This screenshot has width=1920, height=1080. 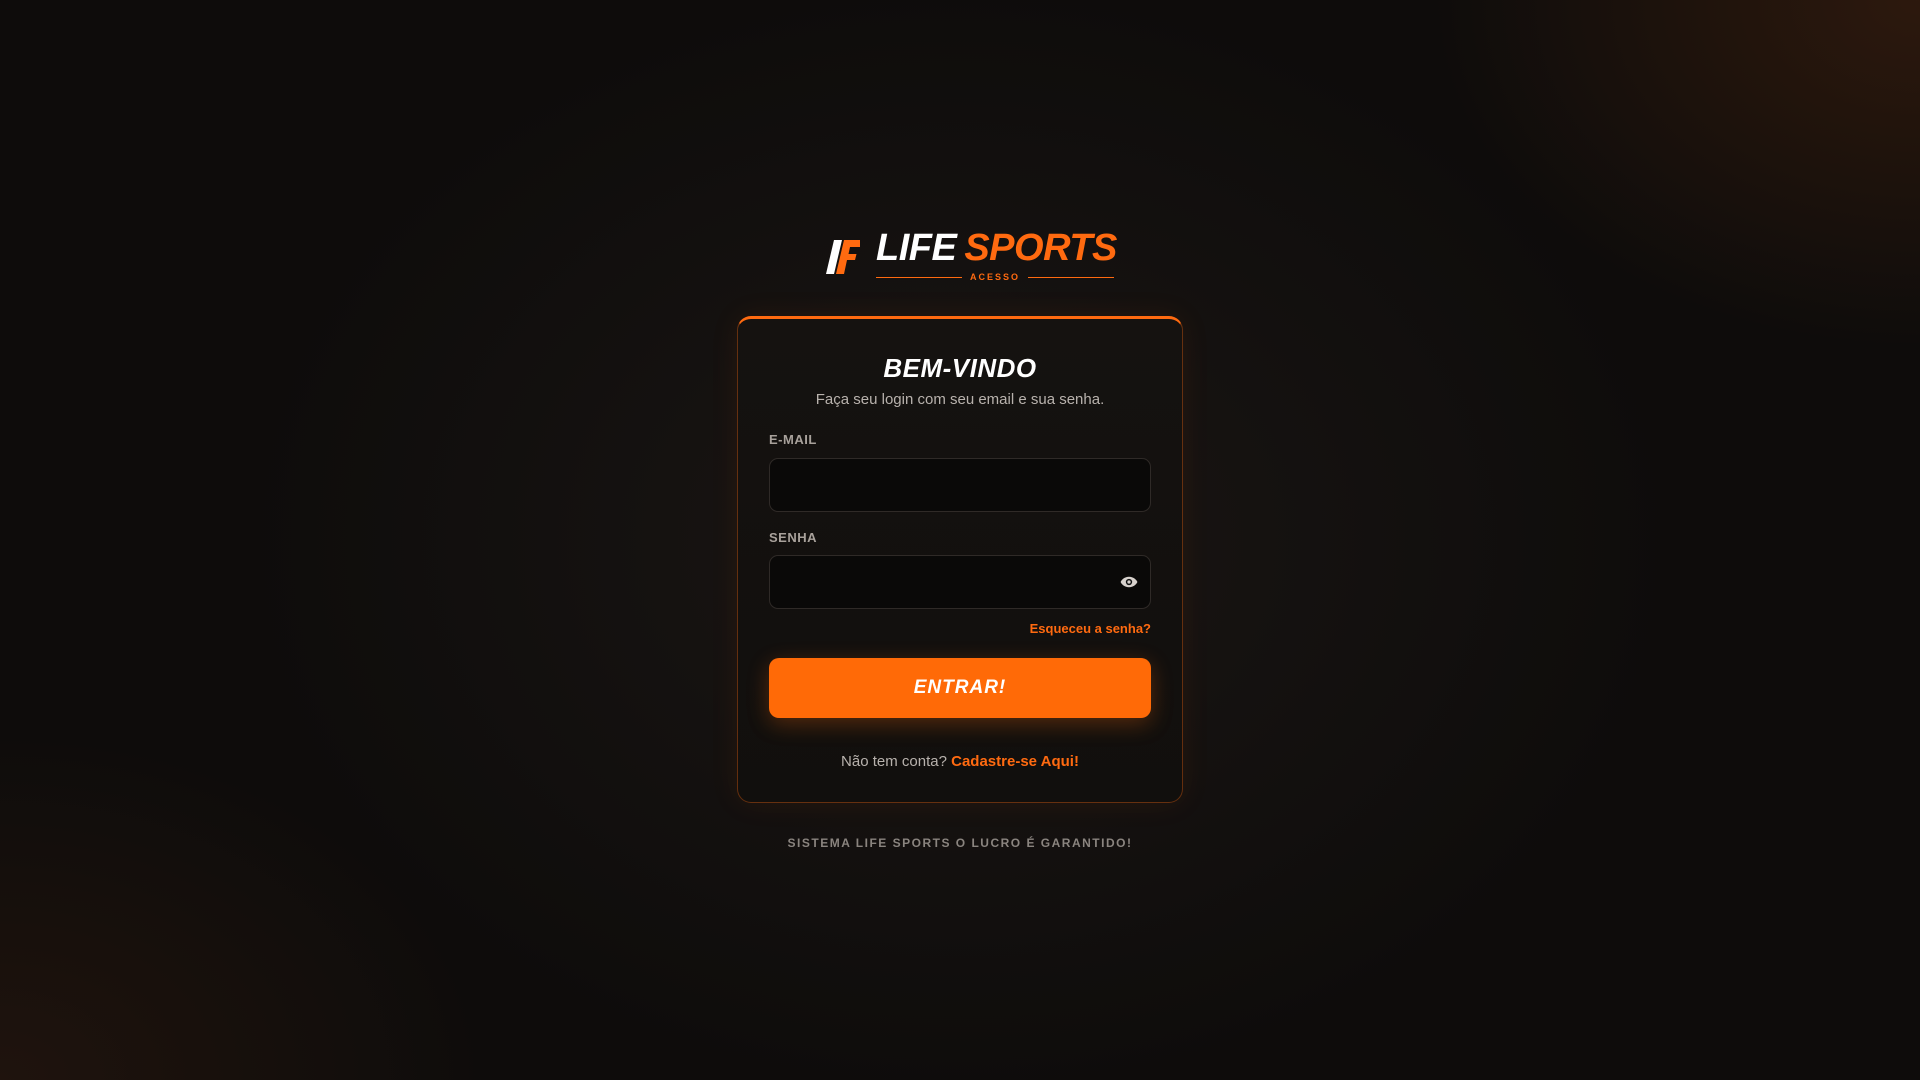 I want to click on toggle-password-visibility-button, so click(x=1129, y=582).